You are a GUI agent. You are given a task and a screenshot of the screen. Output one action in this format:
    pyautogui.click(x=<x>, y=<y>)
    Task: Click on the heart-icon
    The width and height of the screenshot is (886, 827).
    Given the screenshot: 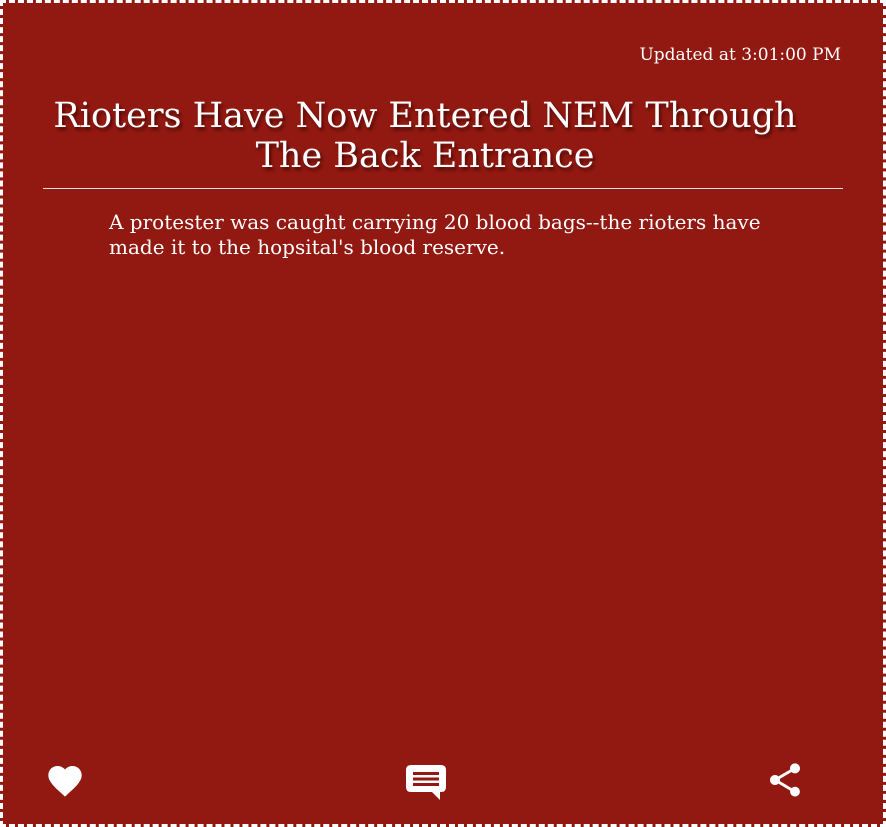 What is the action you would take?
    pyautogui.click(x=65, y=781)
    